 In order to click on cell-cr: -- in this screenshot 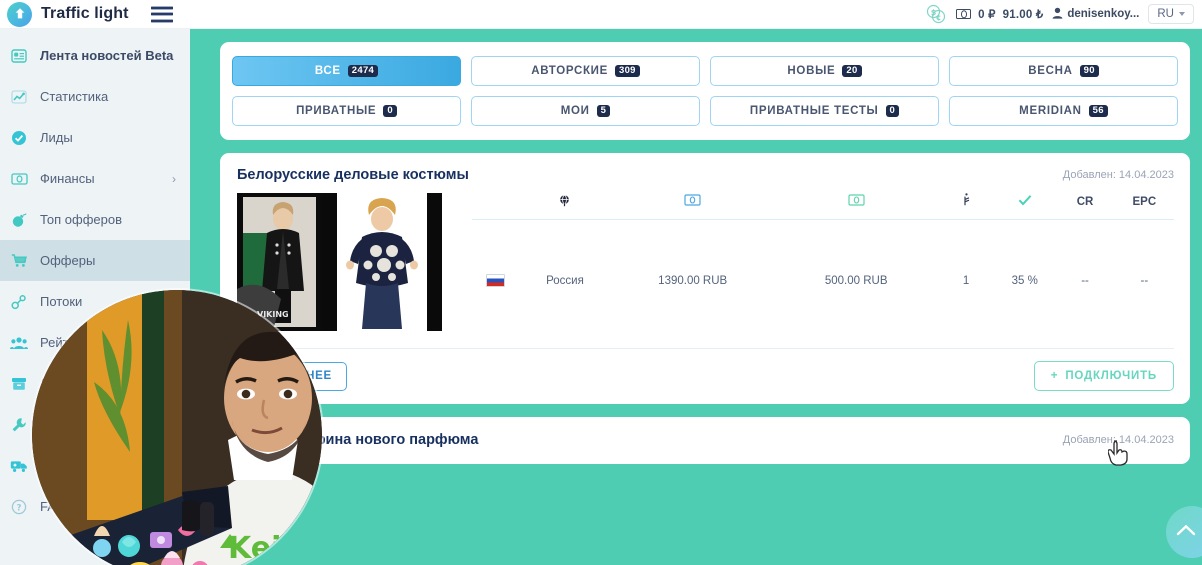, I will do `click(1085, 280)`.